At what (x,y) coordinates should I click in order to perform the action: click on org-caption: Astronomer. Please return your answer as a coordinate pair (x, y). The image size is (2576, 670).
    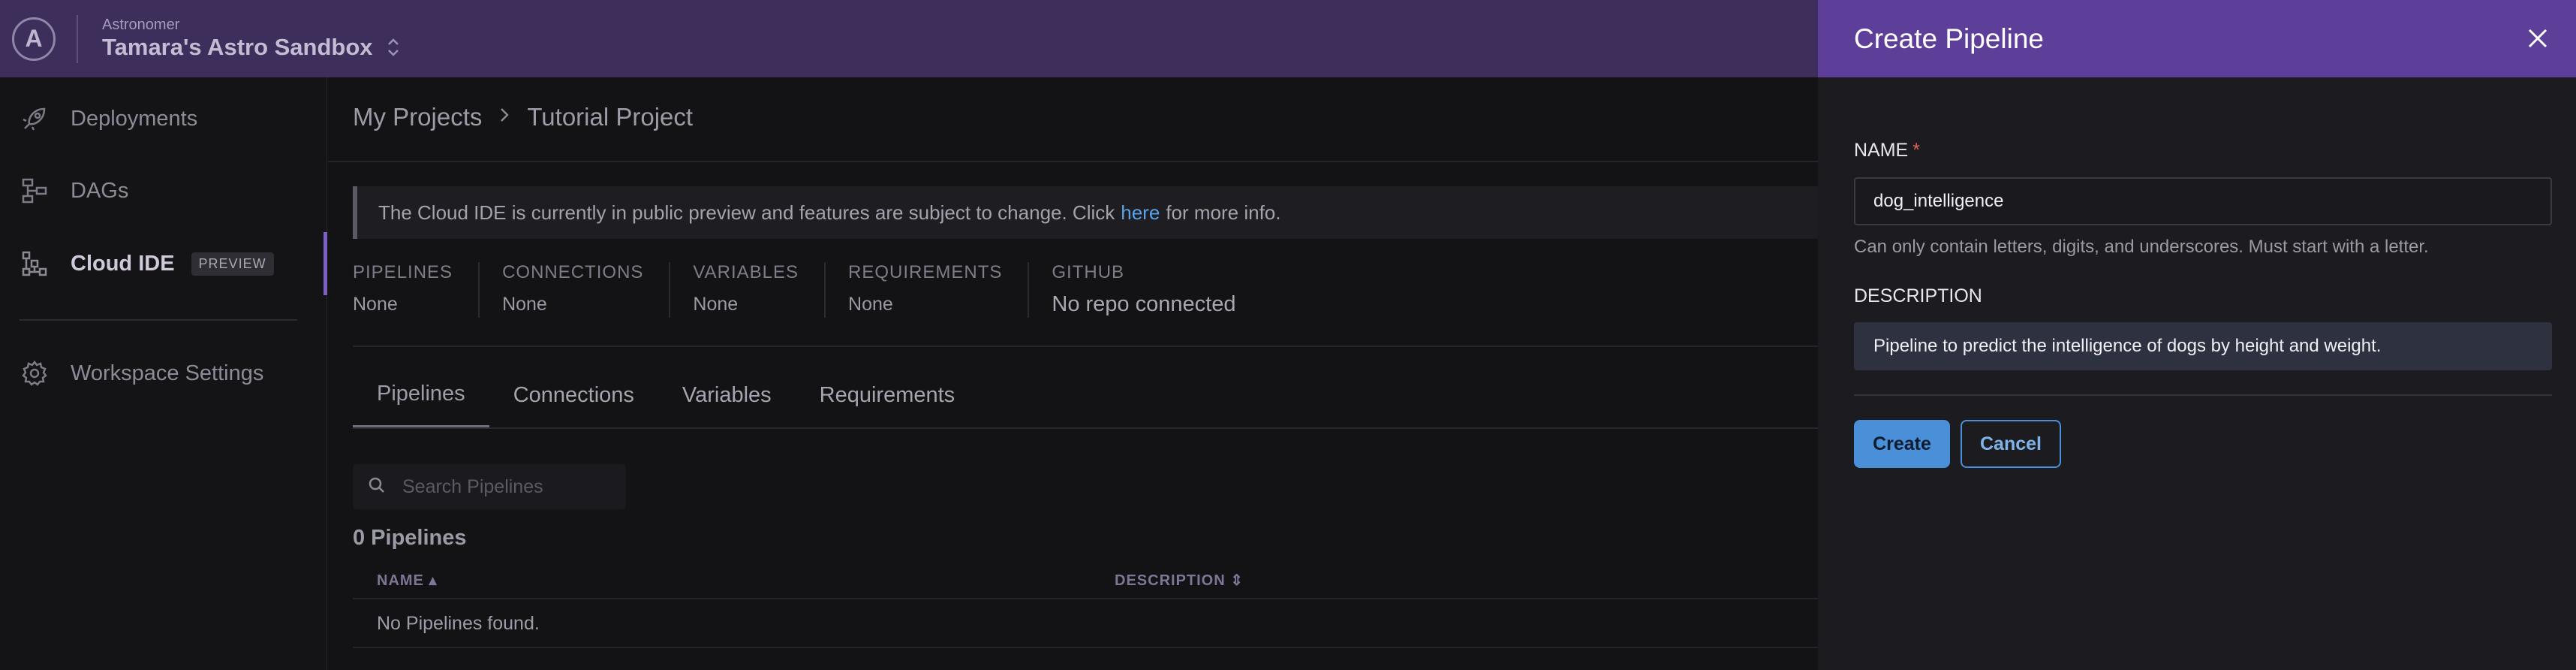
    Looking at the image, I should click on (141, 25).